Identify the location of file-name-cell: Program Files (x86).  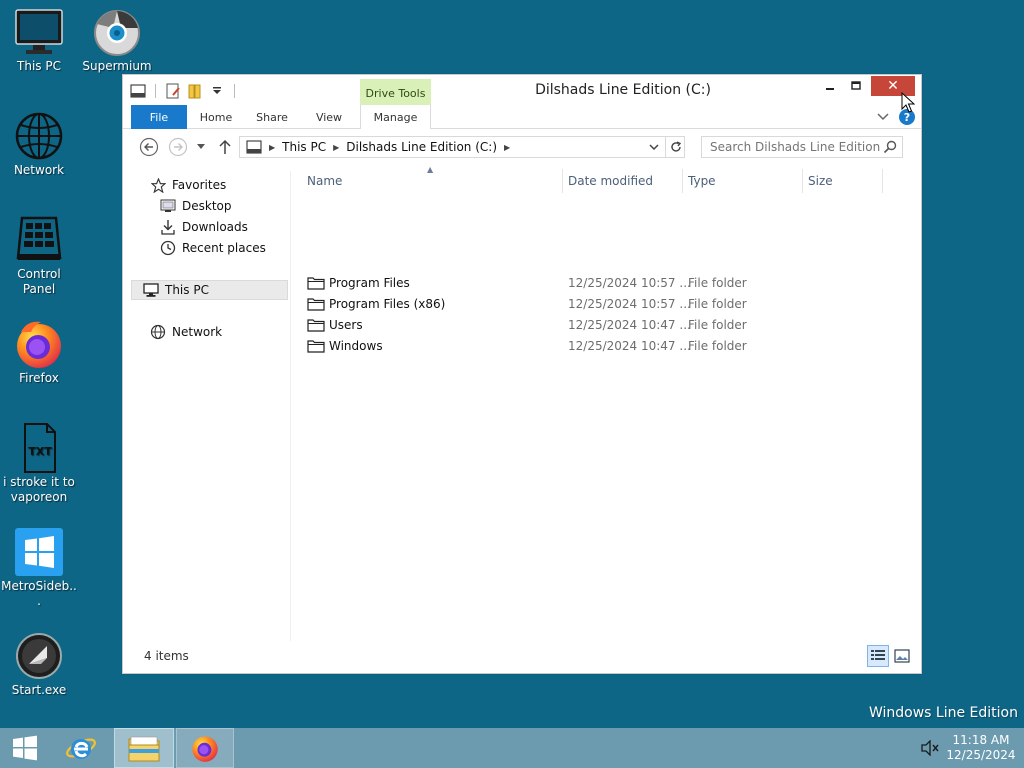
(376, 303).